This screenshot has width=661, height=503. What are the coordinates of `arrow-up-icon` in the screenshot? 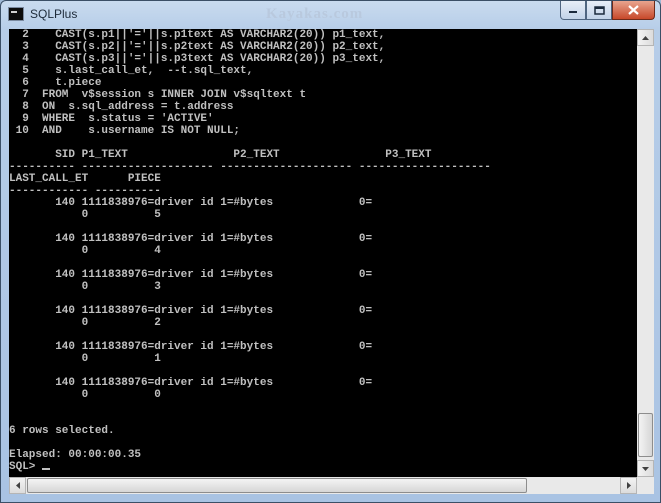 It's located at (645, 37).